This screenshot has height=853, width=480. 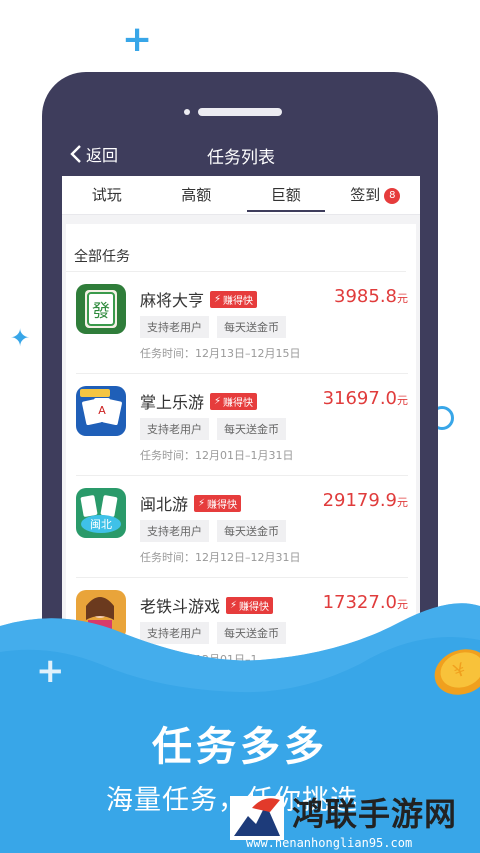 I want to click on tab-badge: 8, so click(x=392, y=196).